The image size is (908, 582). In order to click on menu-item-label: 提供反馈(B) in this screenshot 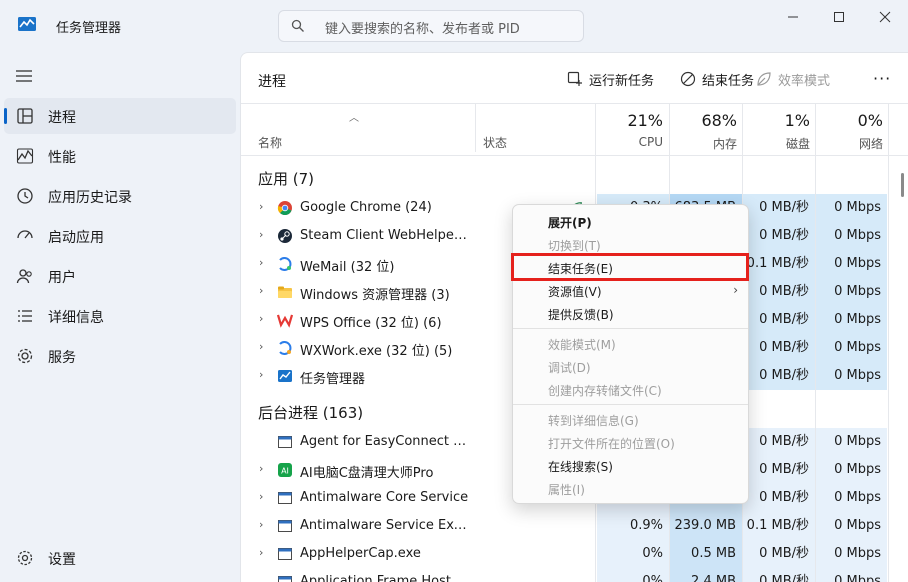, I will do `click(581, 315)`.